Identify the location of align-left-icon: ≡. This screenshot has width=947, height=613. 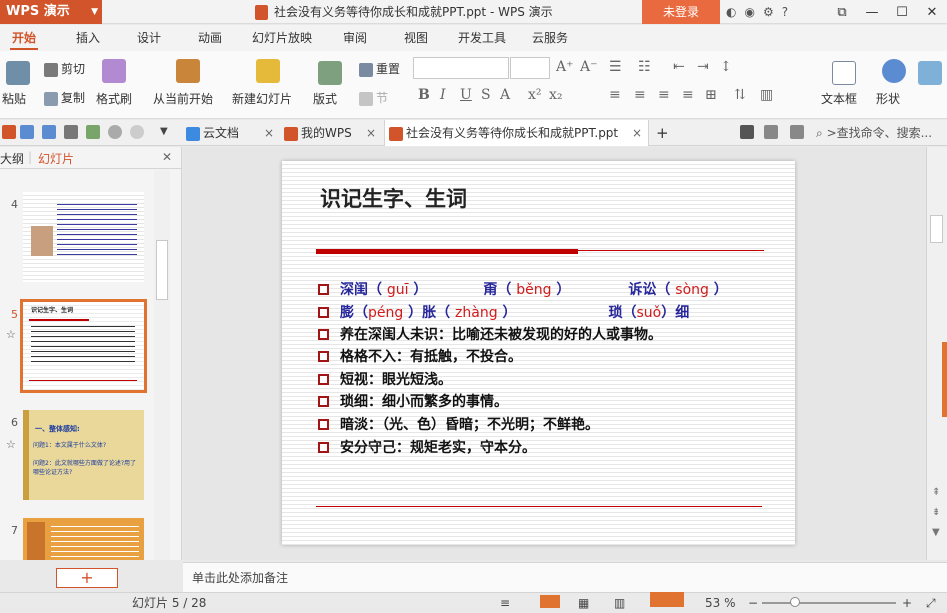
(615, 95).